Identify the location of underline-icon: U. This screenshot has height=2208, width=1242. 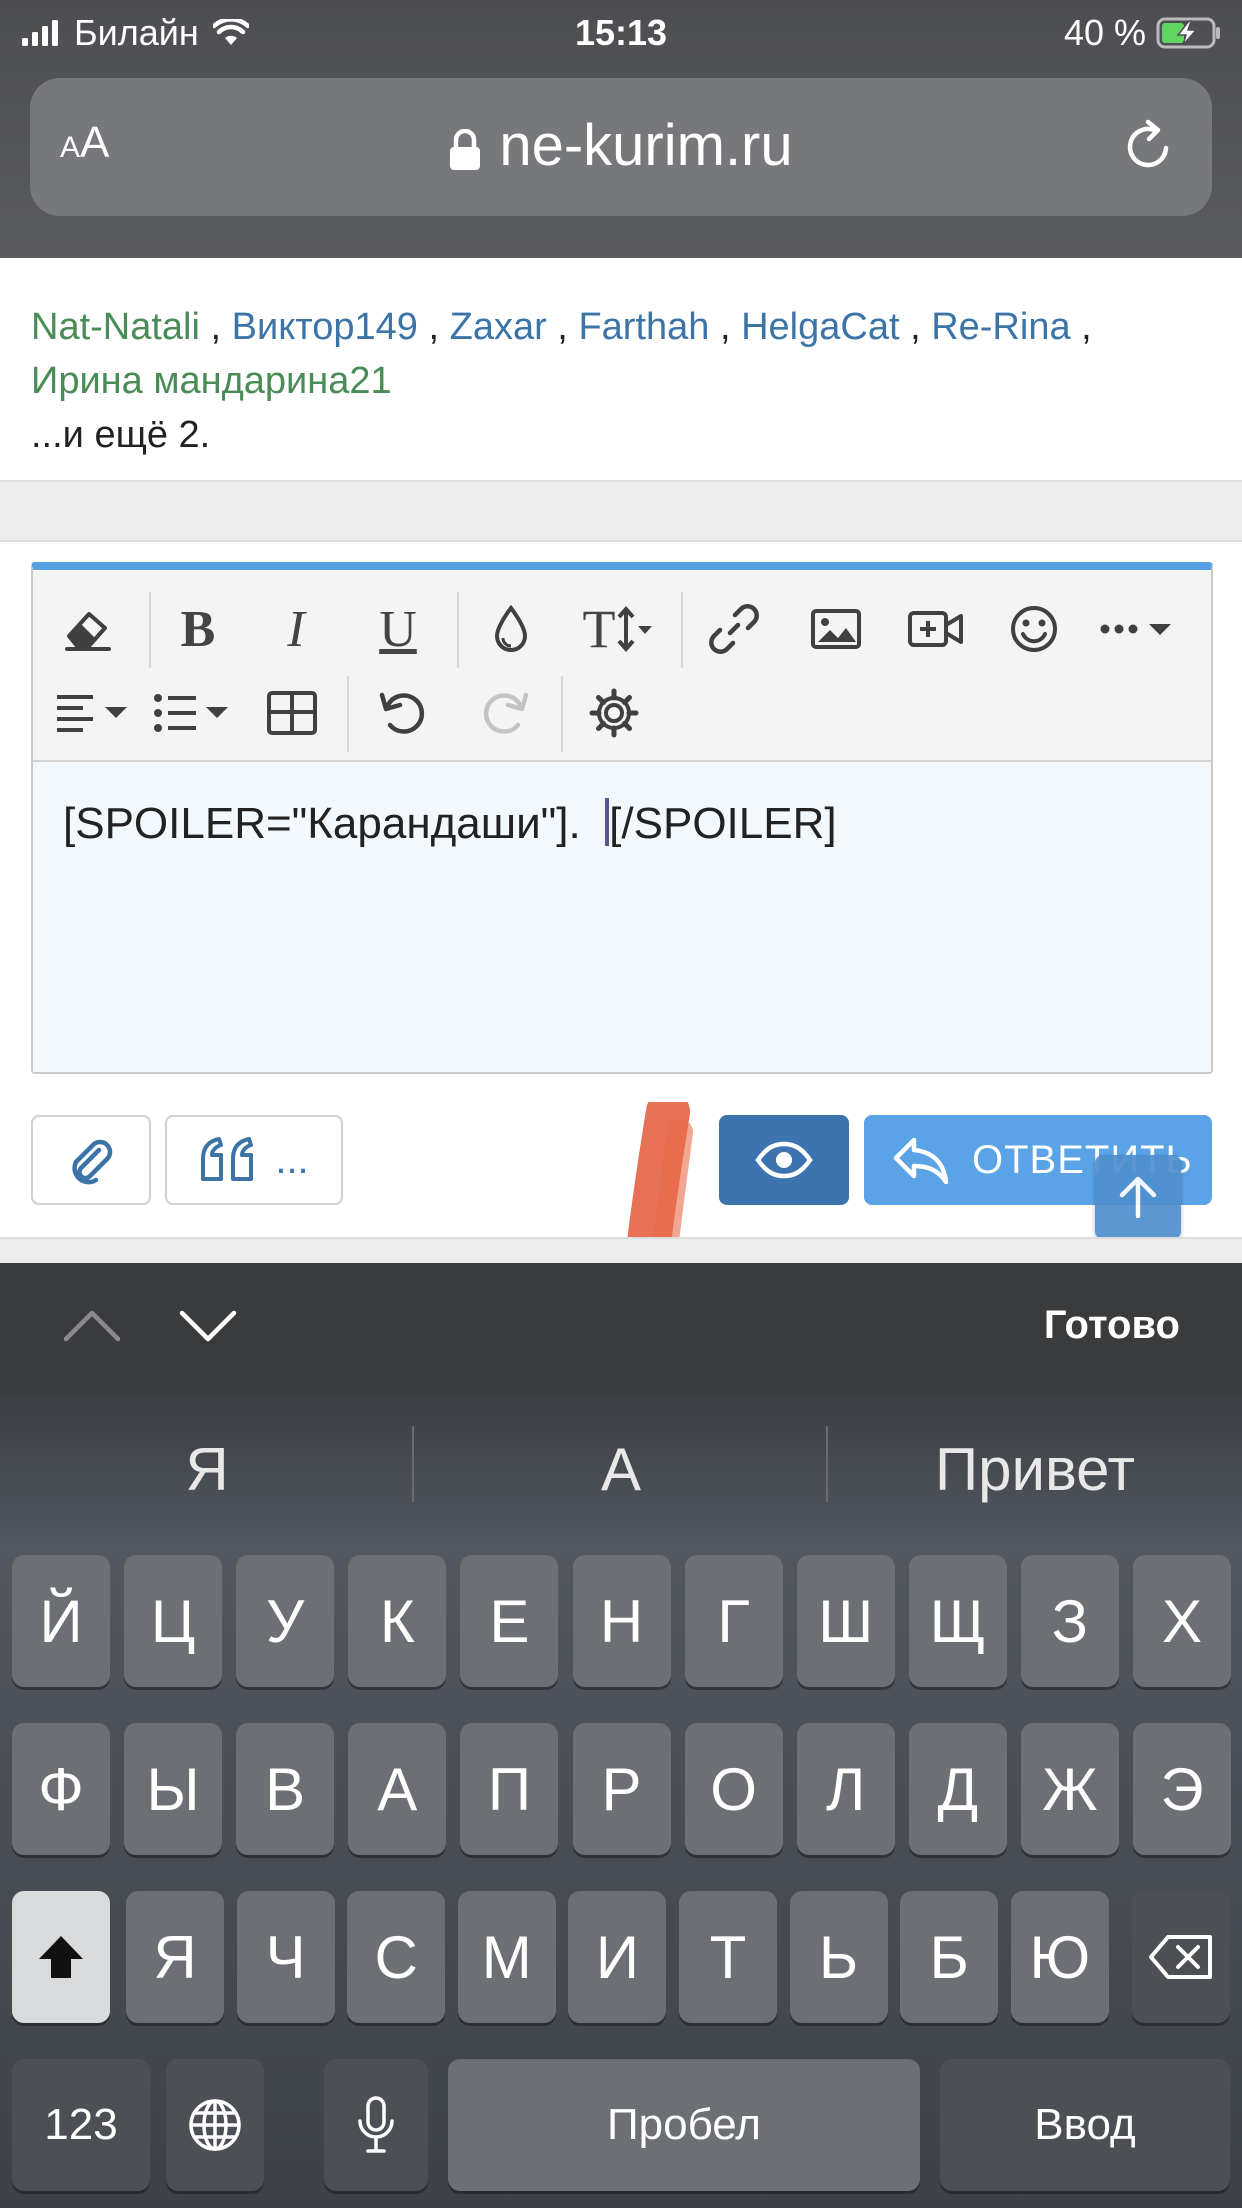
(398, 629).